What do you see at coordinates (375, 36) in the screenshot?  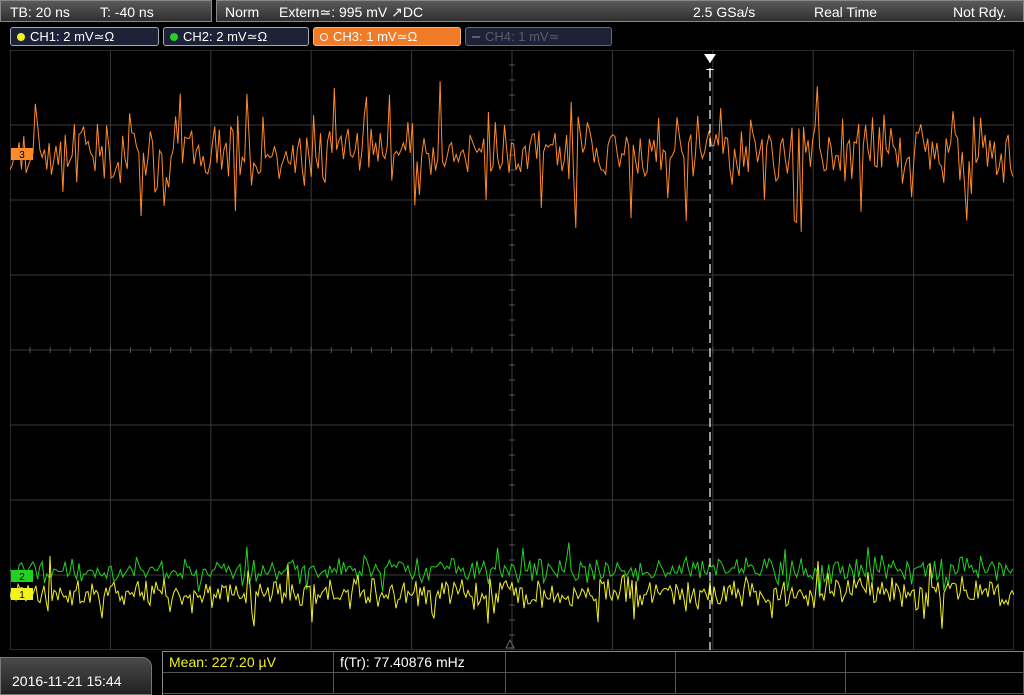 I see `ch3-label: CH3: 1 mV≃Ω` at bounding box center [375, 36].